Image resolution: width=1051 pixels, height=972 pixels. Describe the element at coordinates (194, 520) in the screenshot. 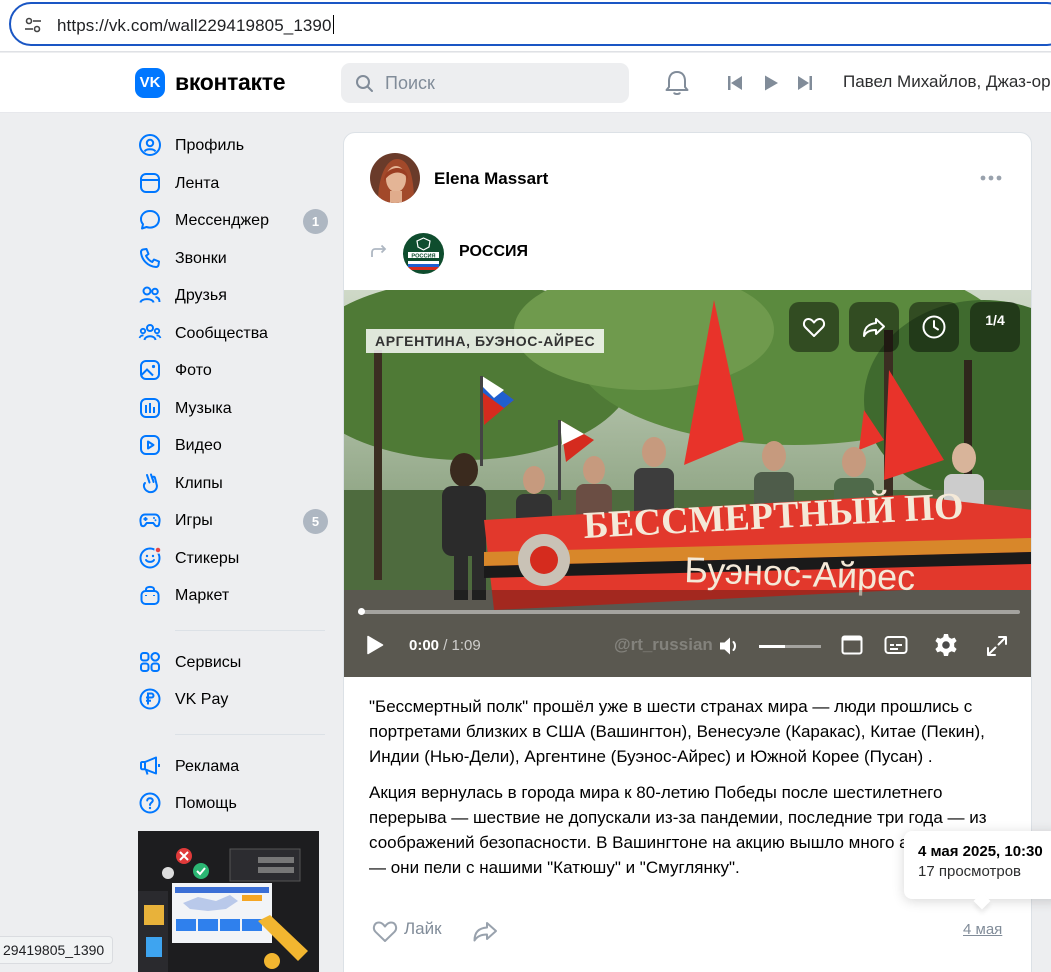

I see `sidebar-item-label: Игры` at that location.